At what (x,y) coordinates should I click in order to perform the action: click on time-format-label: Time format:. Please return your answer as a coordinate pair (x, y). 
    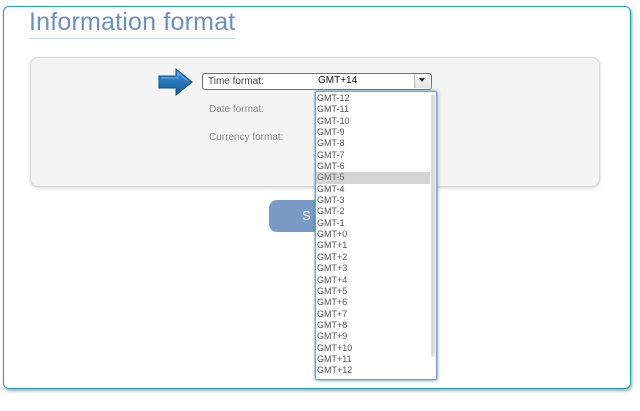
    Looking at the image, I should click on (236, 81).